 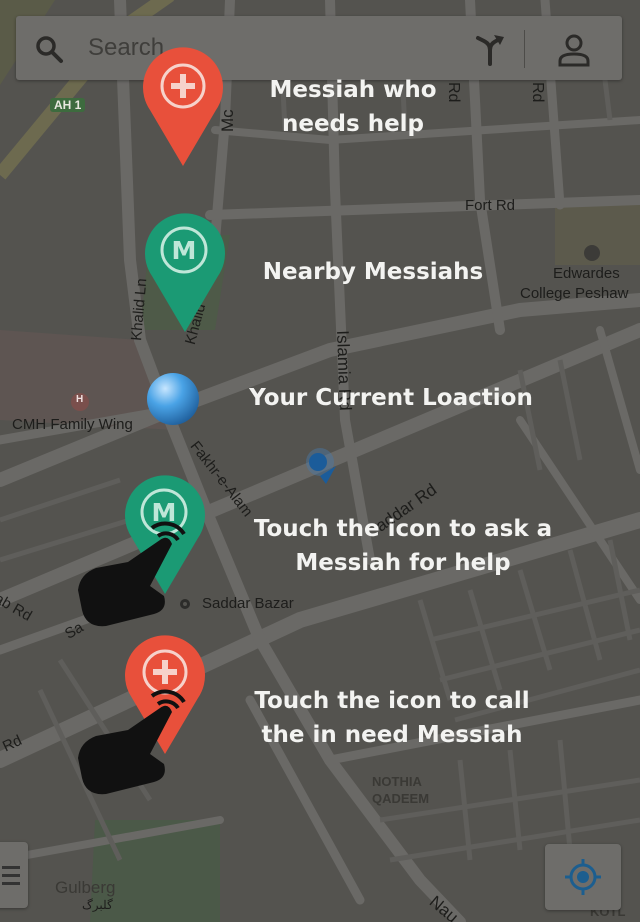 What do you see at coordinates (183, 105) in the screenshot?
I see `help-pin-icon` at bounding box center [183, 105].